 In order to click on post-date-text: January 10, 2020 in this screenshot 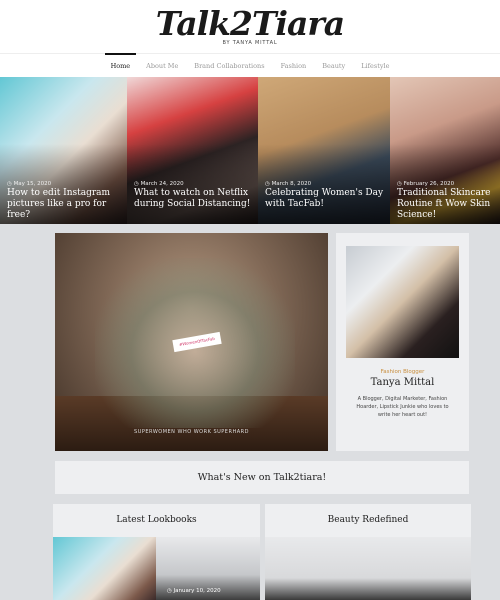, I will do `click(197, 591)`.